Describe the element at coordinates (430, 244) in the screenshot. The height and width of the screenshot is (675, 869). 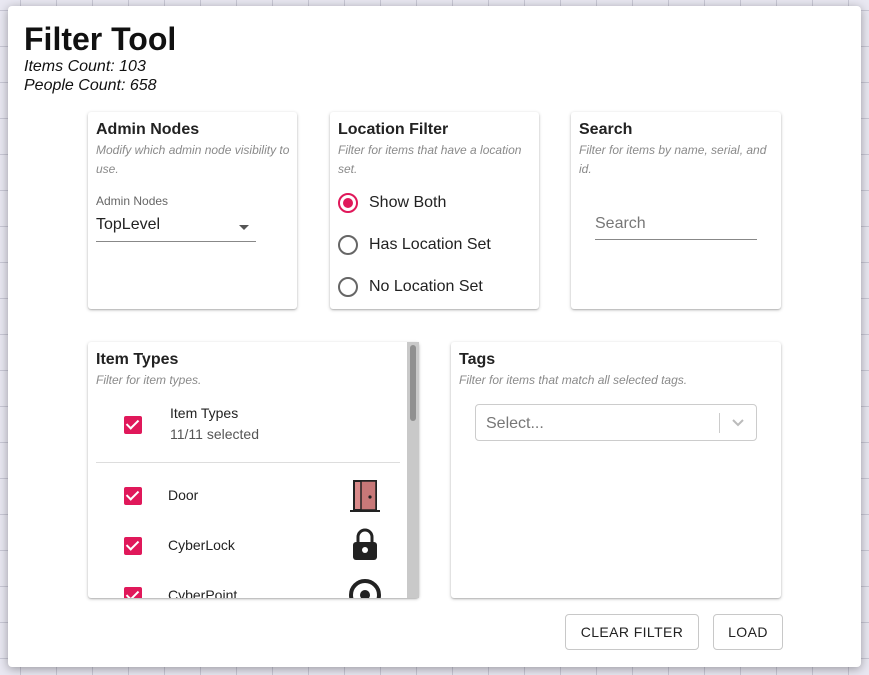
I see `radio-label: Has Location Set` at that location.